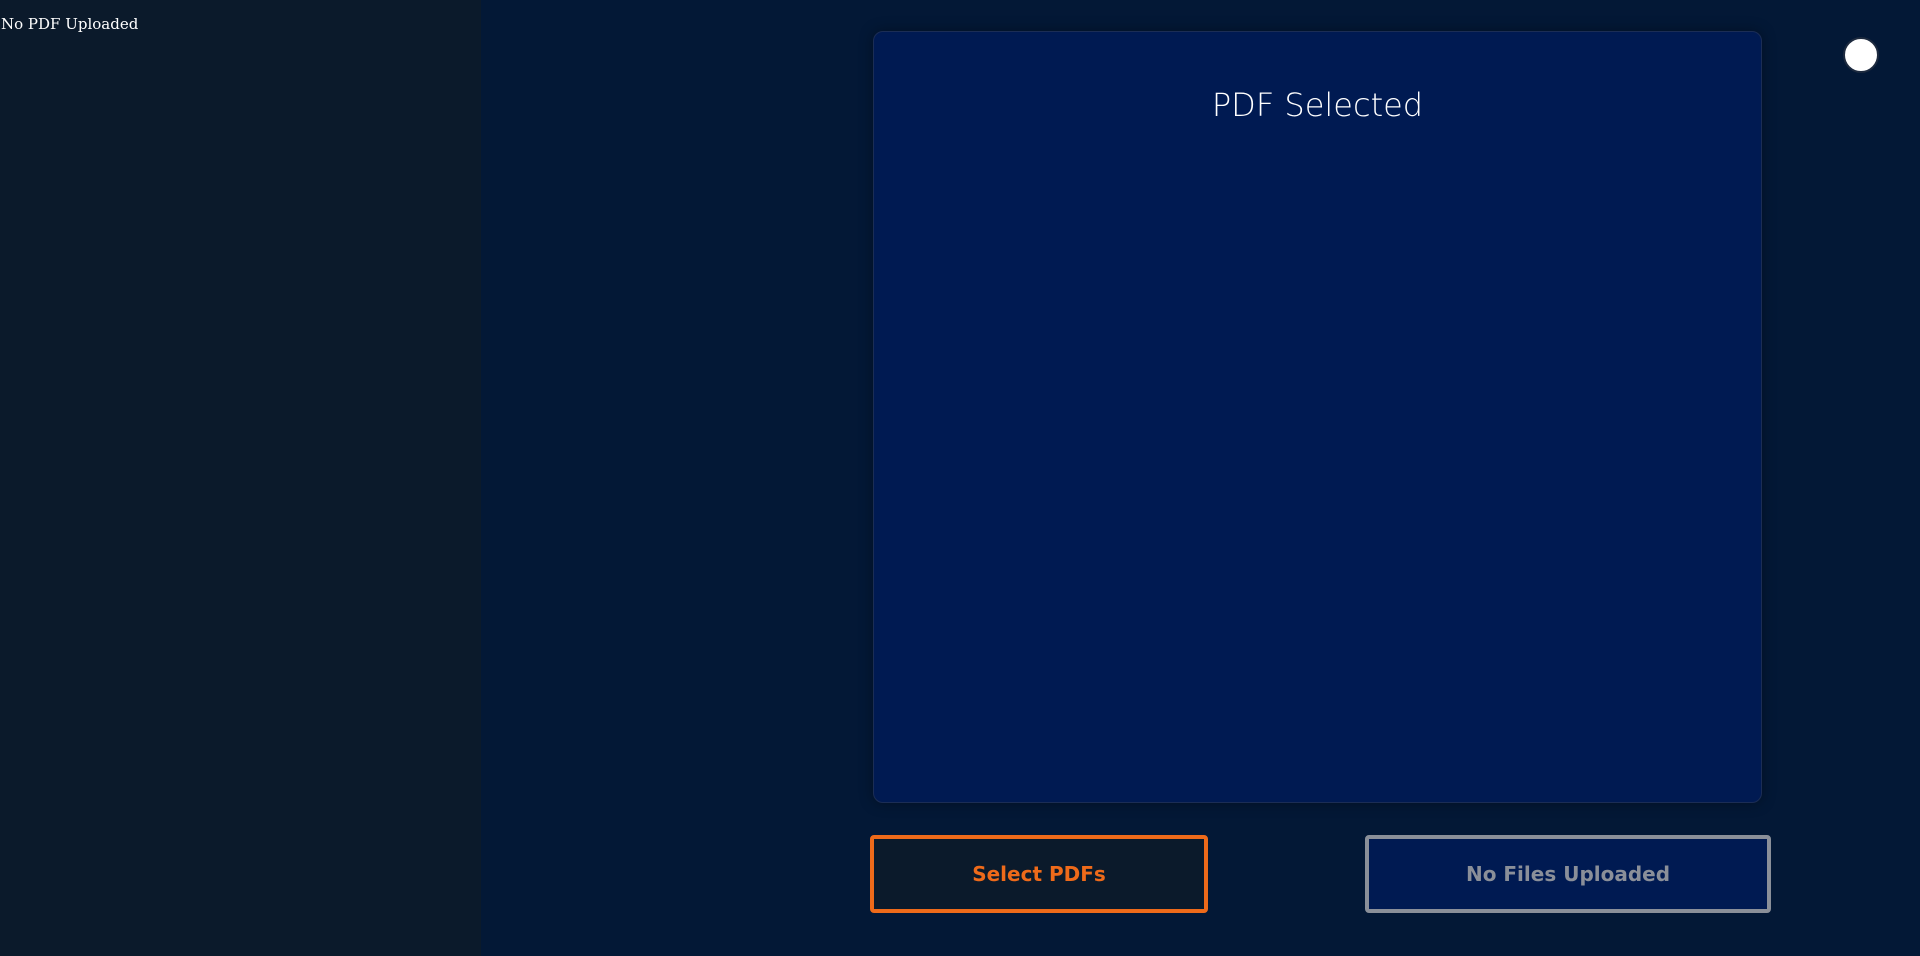 The height and width of the screenshot is (956, 1920). I want to click on upload-files-button: No Files Uploaded, so click(1568, 874).